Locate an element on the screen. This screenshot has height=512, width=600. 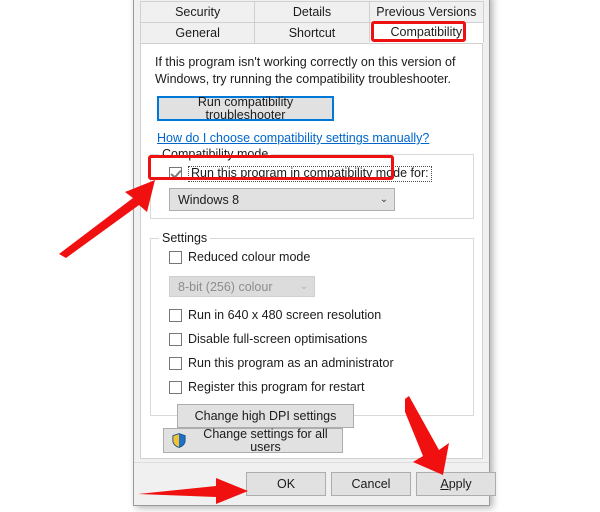
uac-shield-icon is located at coordinates (179, 440).